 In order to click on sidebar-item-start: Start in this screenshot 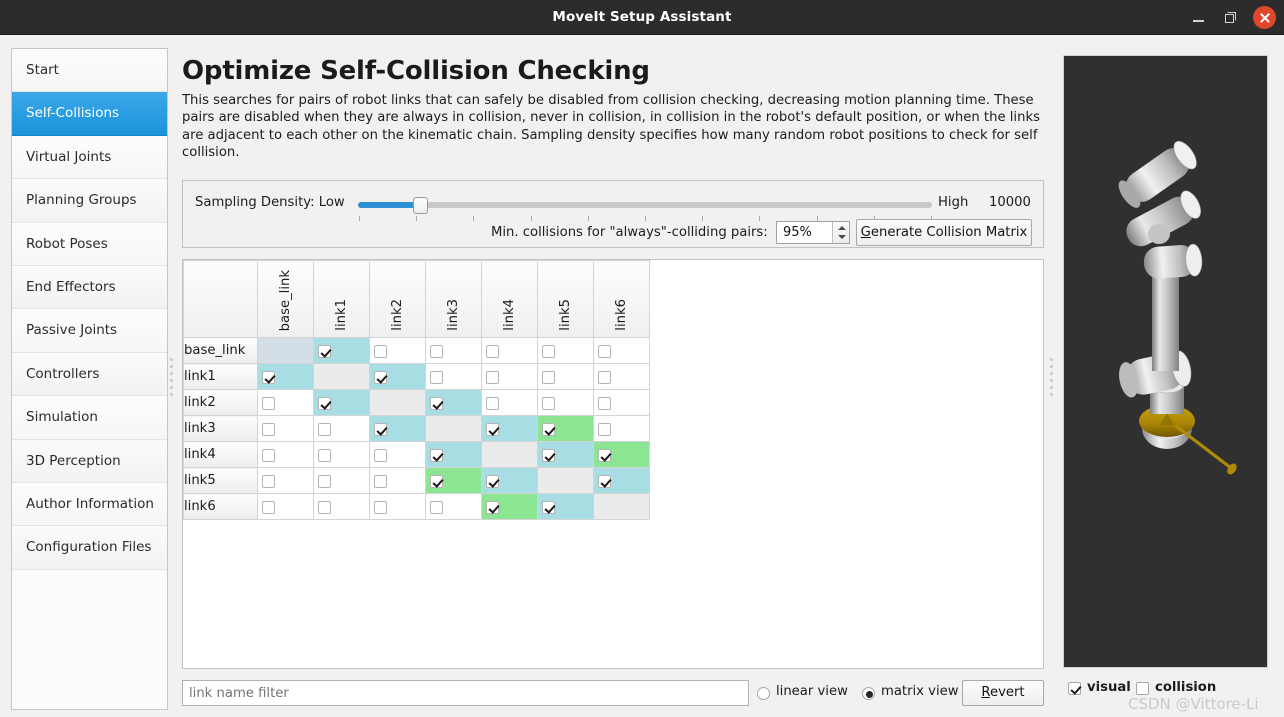, I will do `click(89, 71)`.